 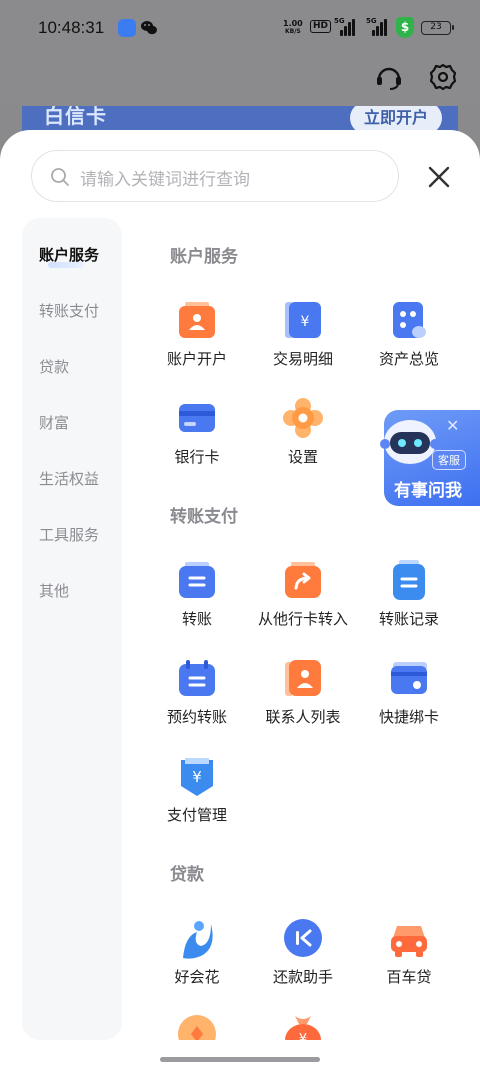 I want to click on tile-haohuihua: 好会花, so click(x=197, y=952).